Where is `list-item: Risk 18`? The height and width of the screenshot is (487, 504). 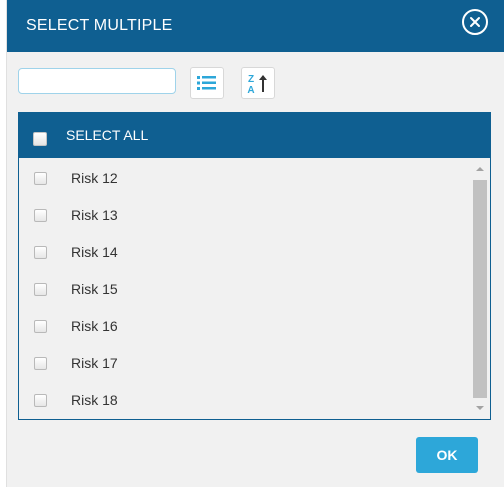
list-item: Risk 18 is located at coordinates (244, 400).